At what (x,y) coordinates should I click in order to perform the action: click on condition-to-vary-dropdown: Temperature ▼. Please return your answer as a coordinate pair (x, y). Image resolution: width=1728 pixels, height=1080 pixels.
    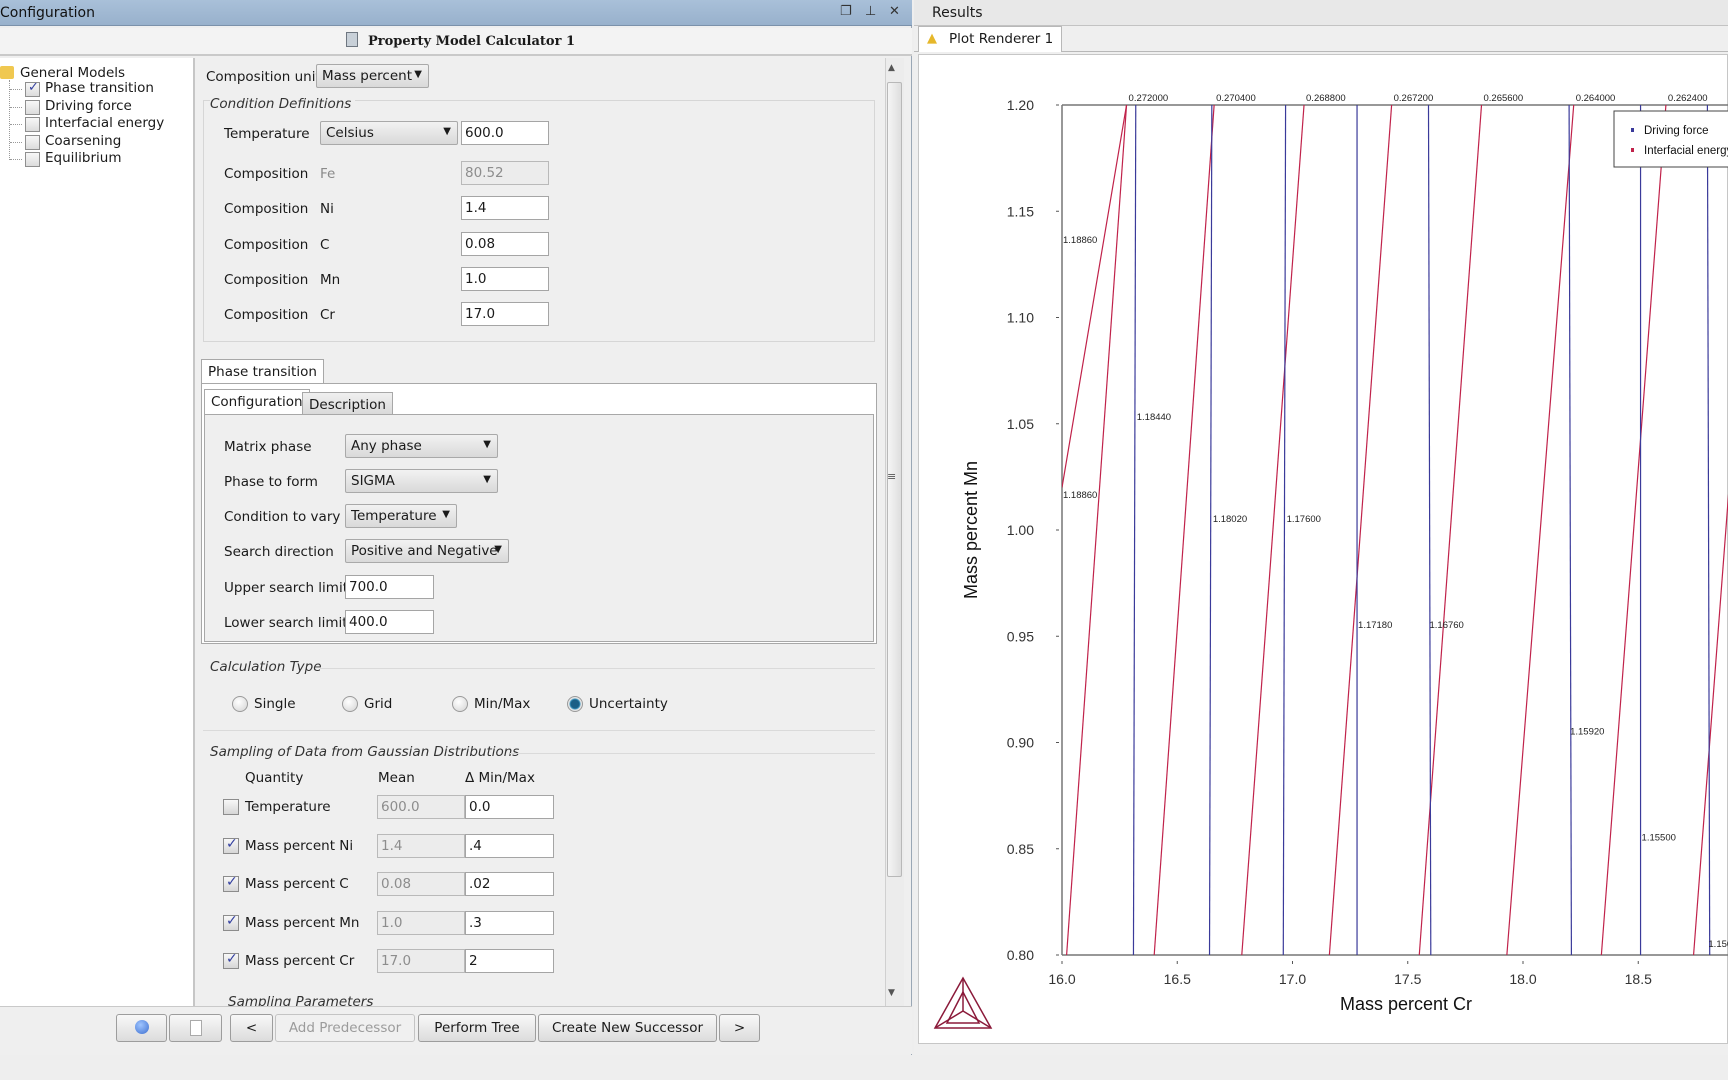
    Looking at the image, I should click on (401, 516).